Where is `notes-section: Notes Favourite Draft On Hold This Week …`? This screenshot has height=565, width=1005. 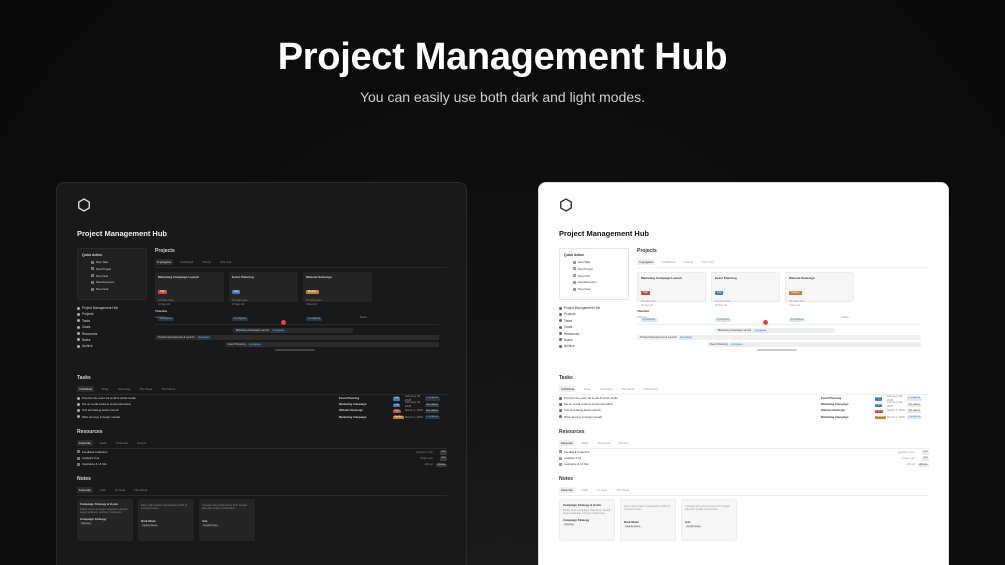
notes-section: Notes Favourite Draft On Hold This Week … is located at coordinates (262, 509).